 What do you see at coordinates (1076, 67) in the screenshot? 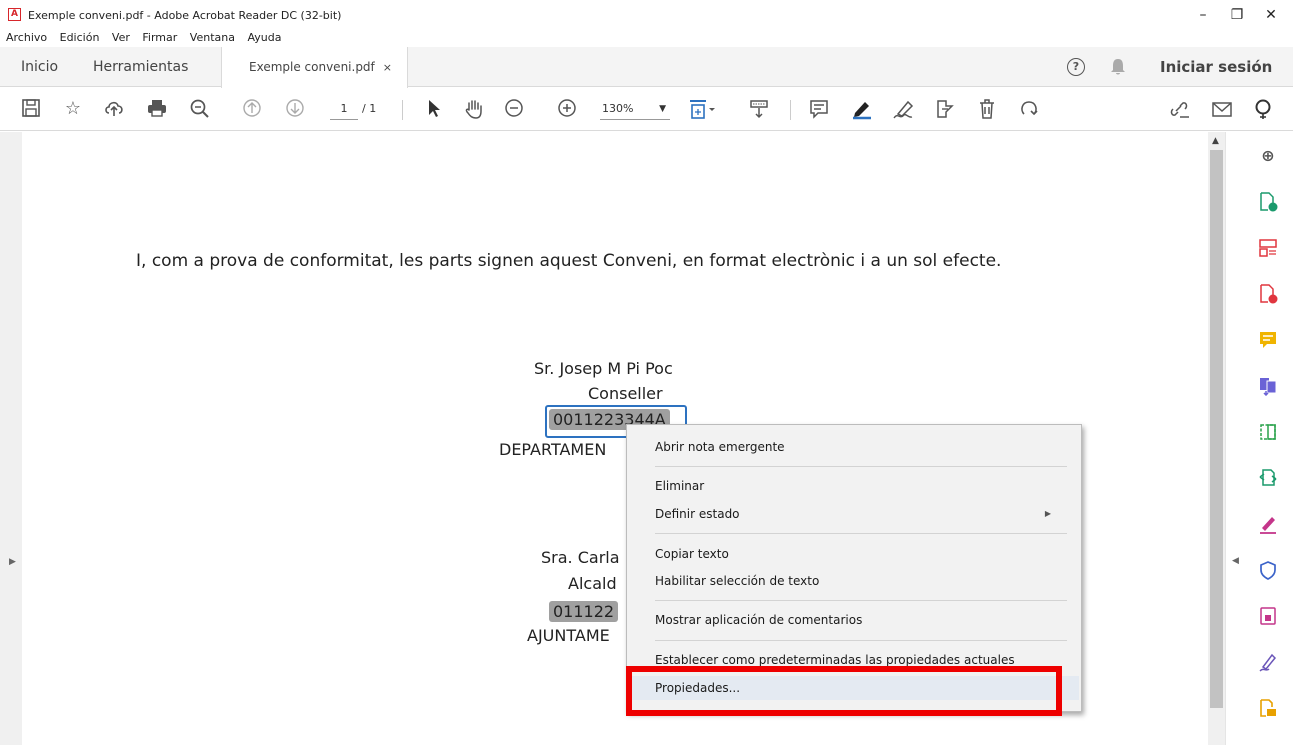
I see `help-icon: ?` at bounding box center [1076, 67].